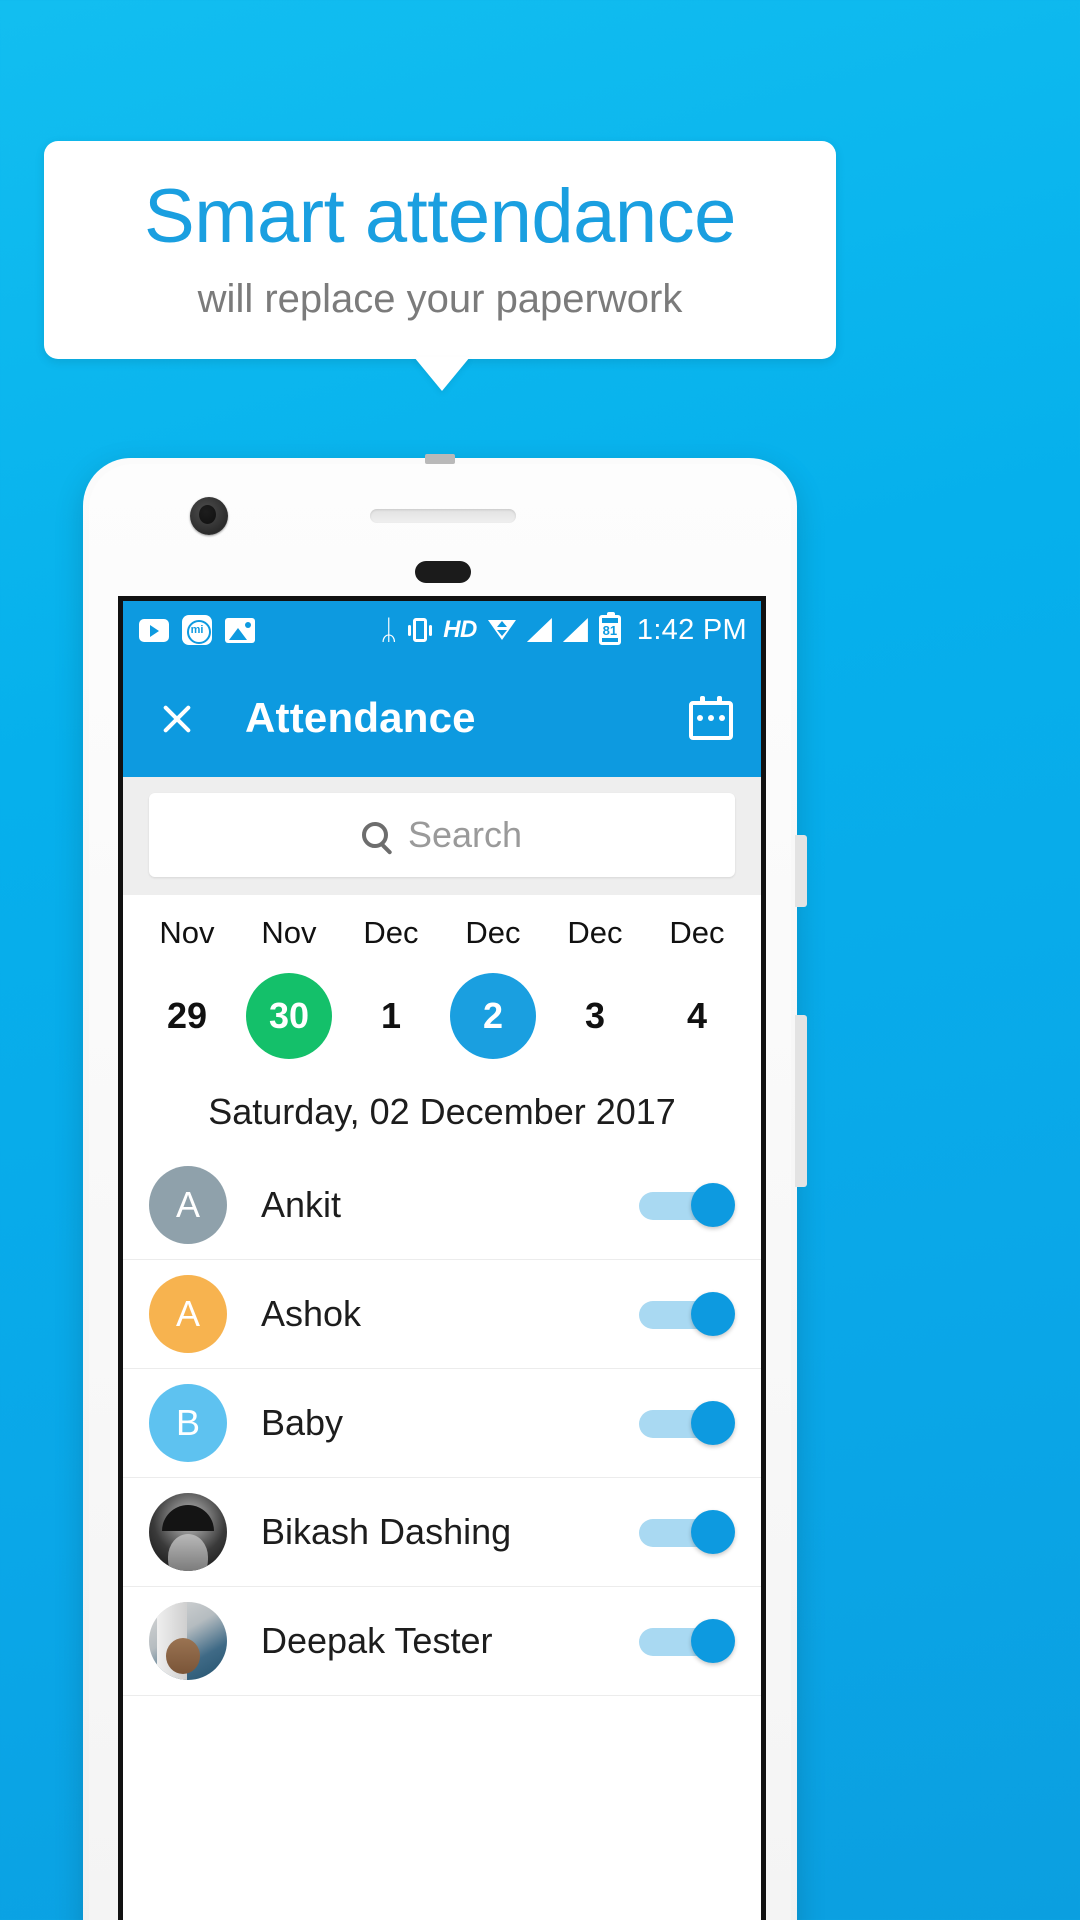 The height and width of the screenshot is (1920, 1080). Describe the element at coordinates (442, 374) in the screenshot. I see `promo-banner-tail` at that location.